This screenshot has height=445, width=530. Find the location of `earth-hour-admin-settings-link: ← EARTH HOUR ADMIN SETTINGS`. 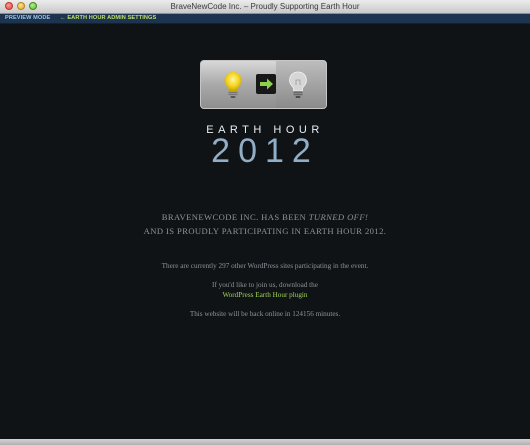

earth-hour-admin-settings-link: ← EARTH HOUR ADMIN SETTINGS is located at coordinates (108, 18).